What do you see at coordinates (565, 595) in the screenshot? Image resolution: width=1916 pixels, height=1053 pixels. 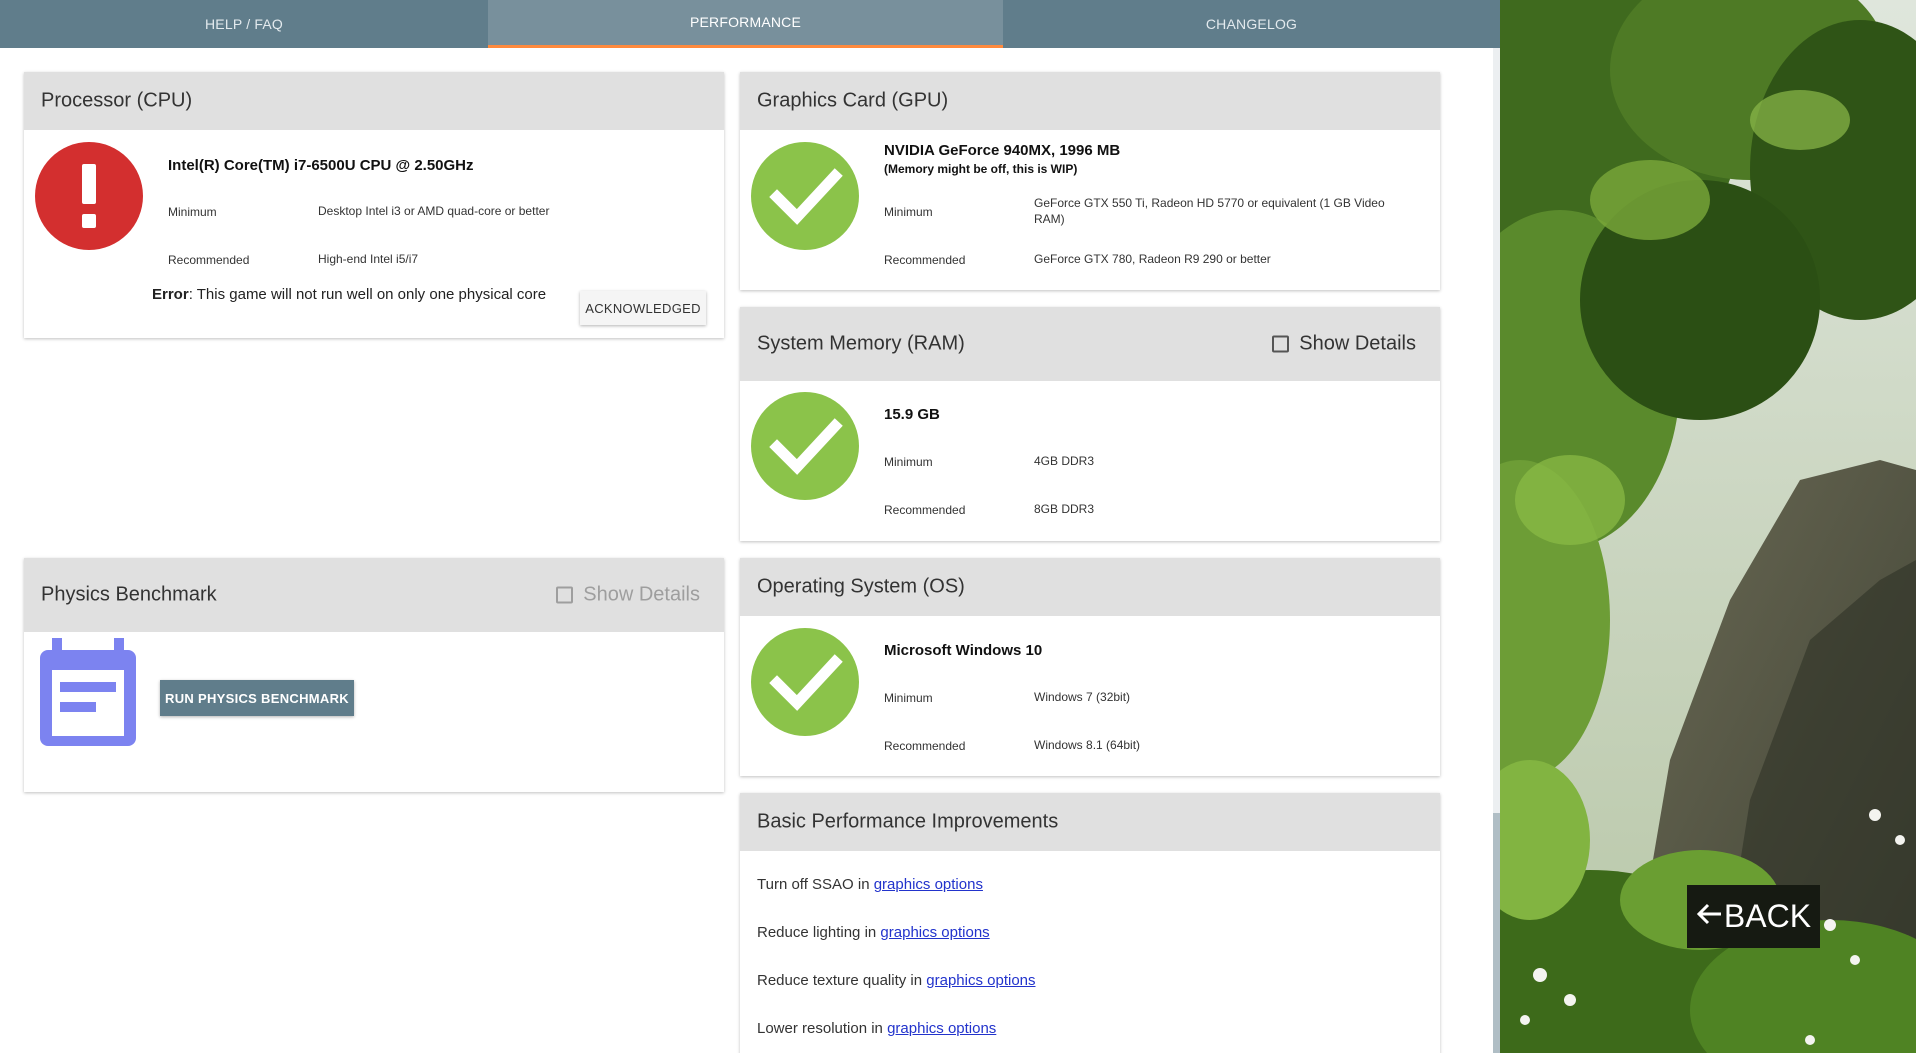 I see `physics-show-details-checkbox` at bounding box center [565, 595].